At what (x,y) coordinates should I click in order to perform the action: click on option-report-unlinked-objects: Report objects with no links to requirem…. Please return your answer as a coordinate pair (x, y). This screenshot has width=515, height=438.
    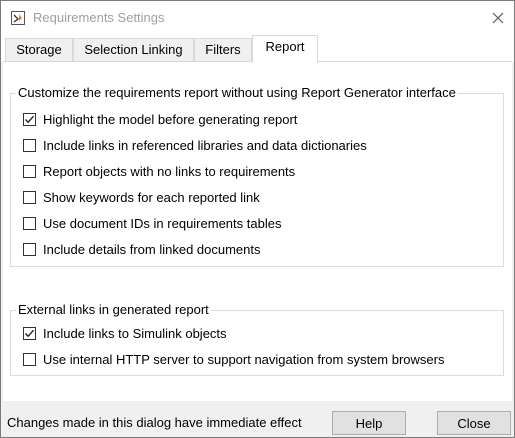
    Looking at the image, I should click on (159, 171).